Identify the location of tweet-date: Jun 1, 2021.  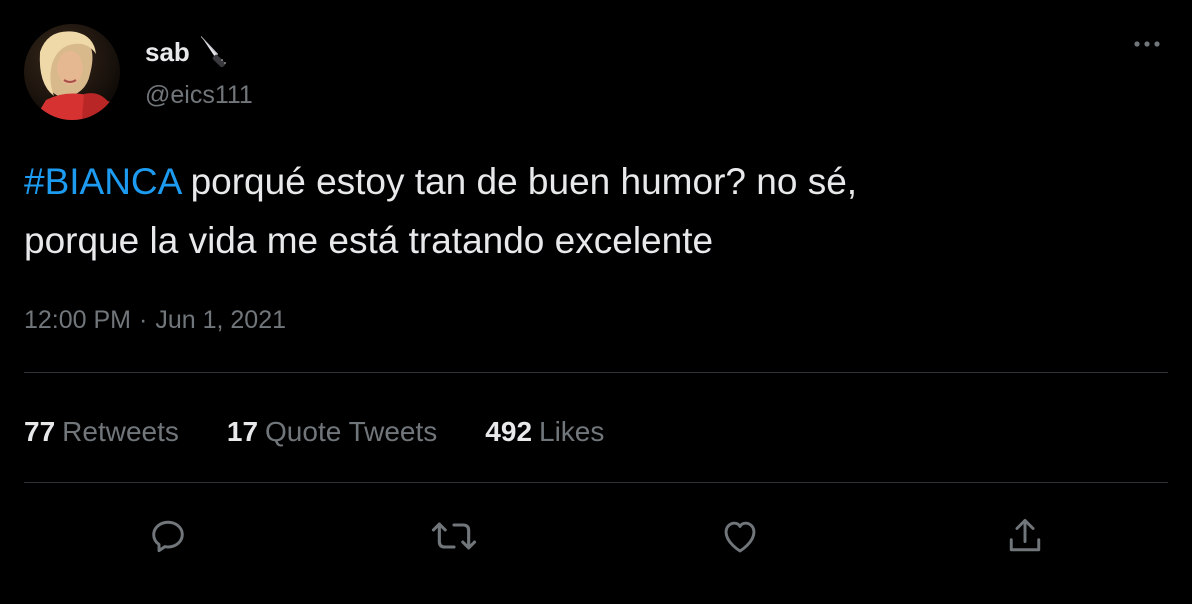
(220, 320).